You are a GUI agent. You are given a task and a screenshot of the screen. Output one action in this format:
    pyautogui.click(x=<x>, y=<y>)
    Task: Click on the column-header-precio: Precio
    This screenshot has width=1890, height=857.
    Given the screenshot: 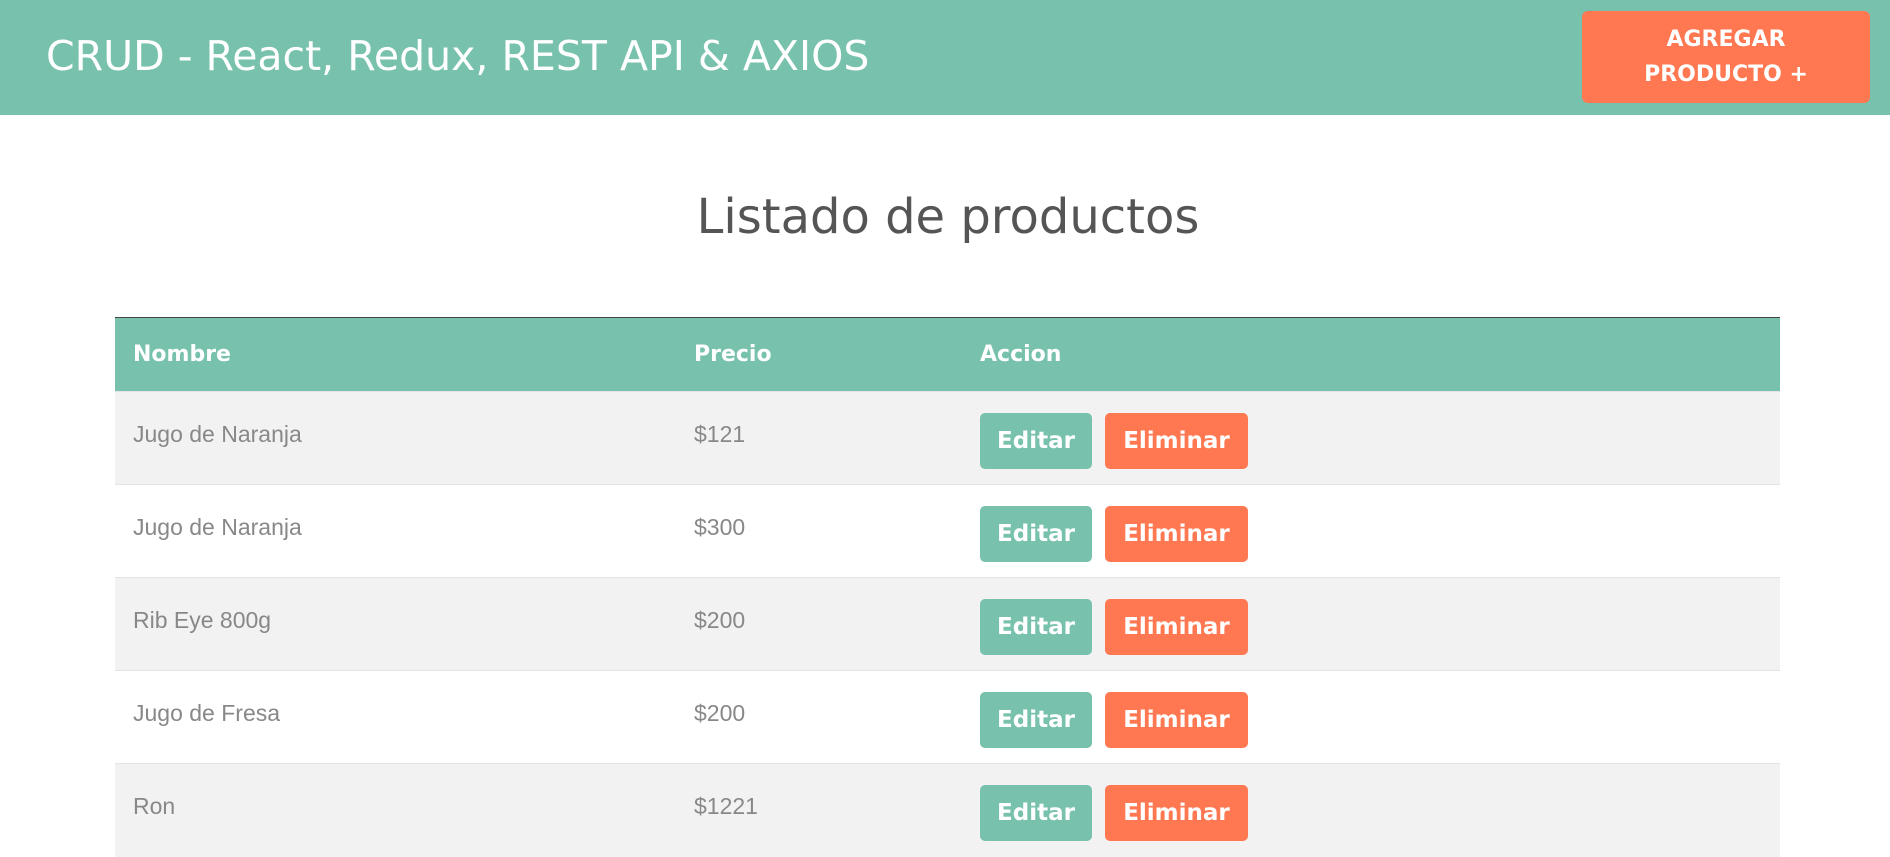 What is the action you would take?
    pyautogui.click(x=733, y=354)
    